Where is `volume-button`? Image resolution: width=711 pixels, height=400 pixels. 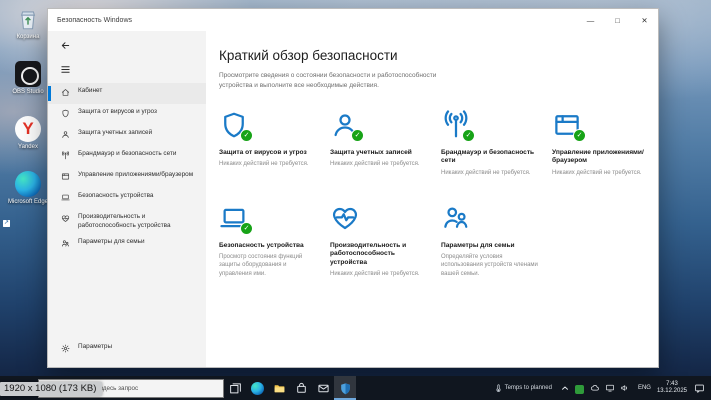 volume-button is located at coordinates (625, 388).